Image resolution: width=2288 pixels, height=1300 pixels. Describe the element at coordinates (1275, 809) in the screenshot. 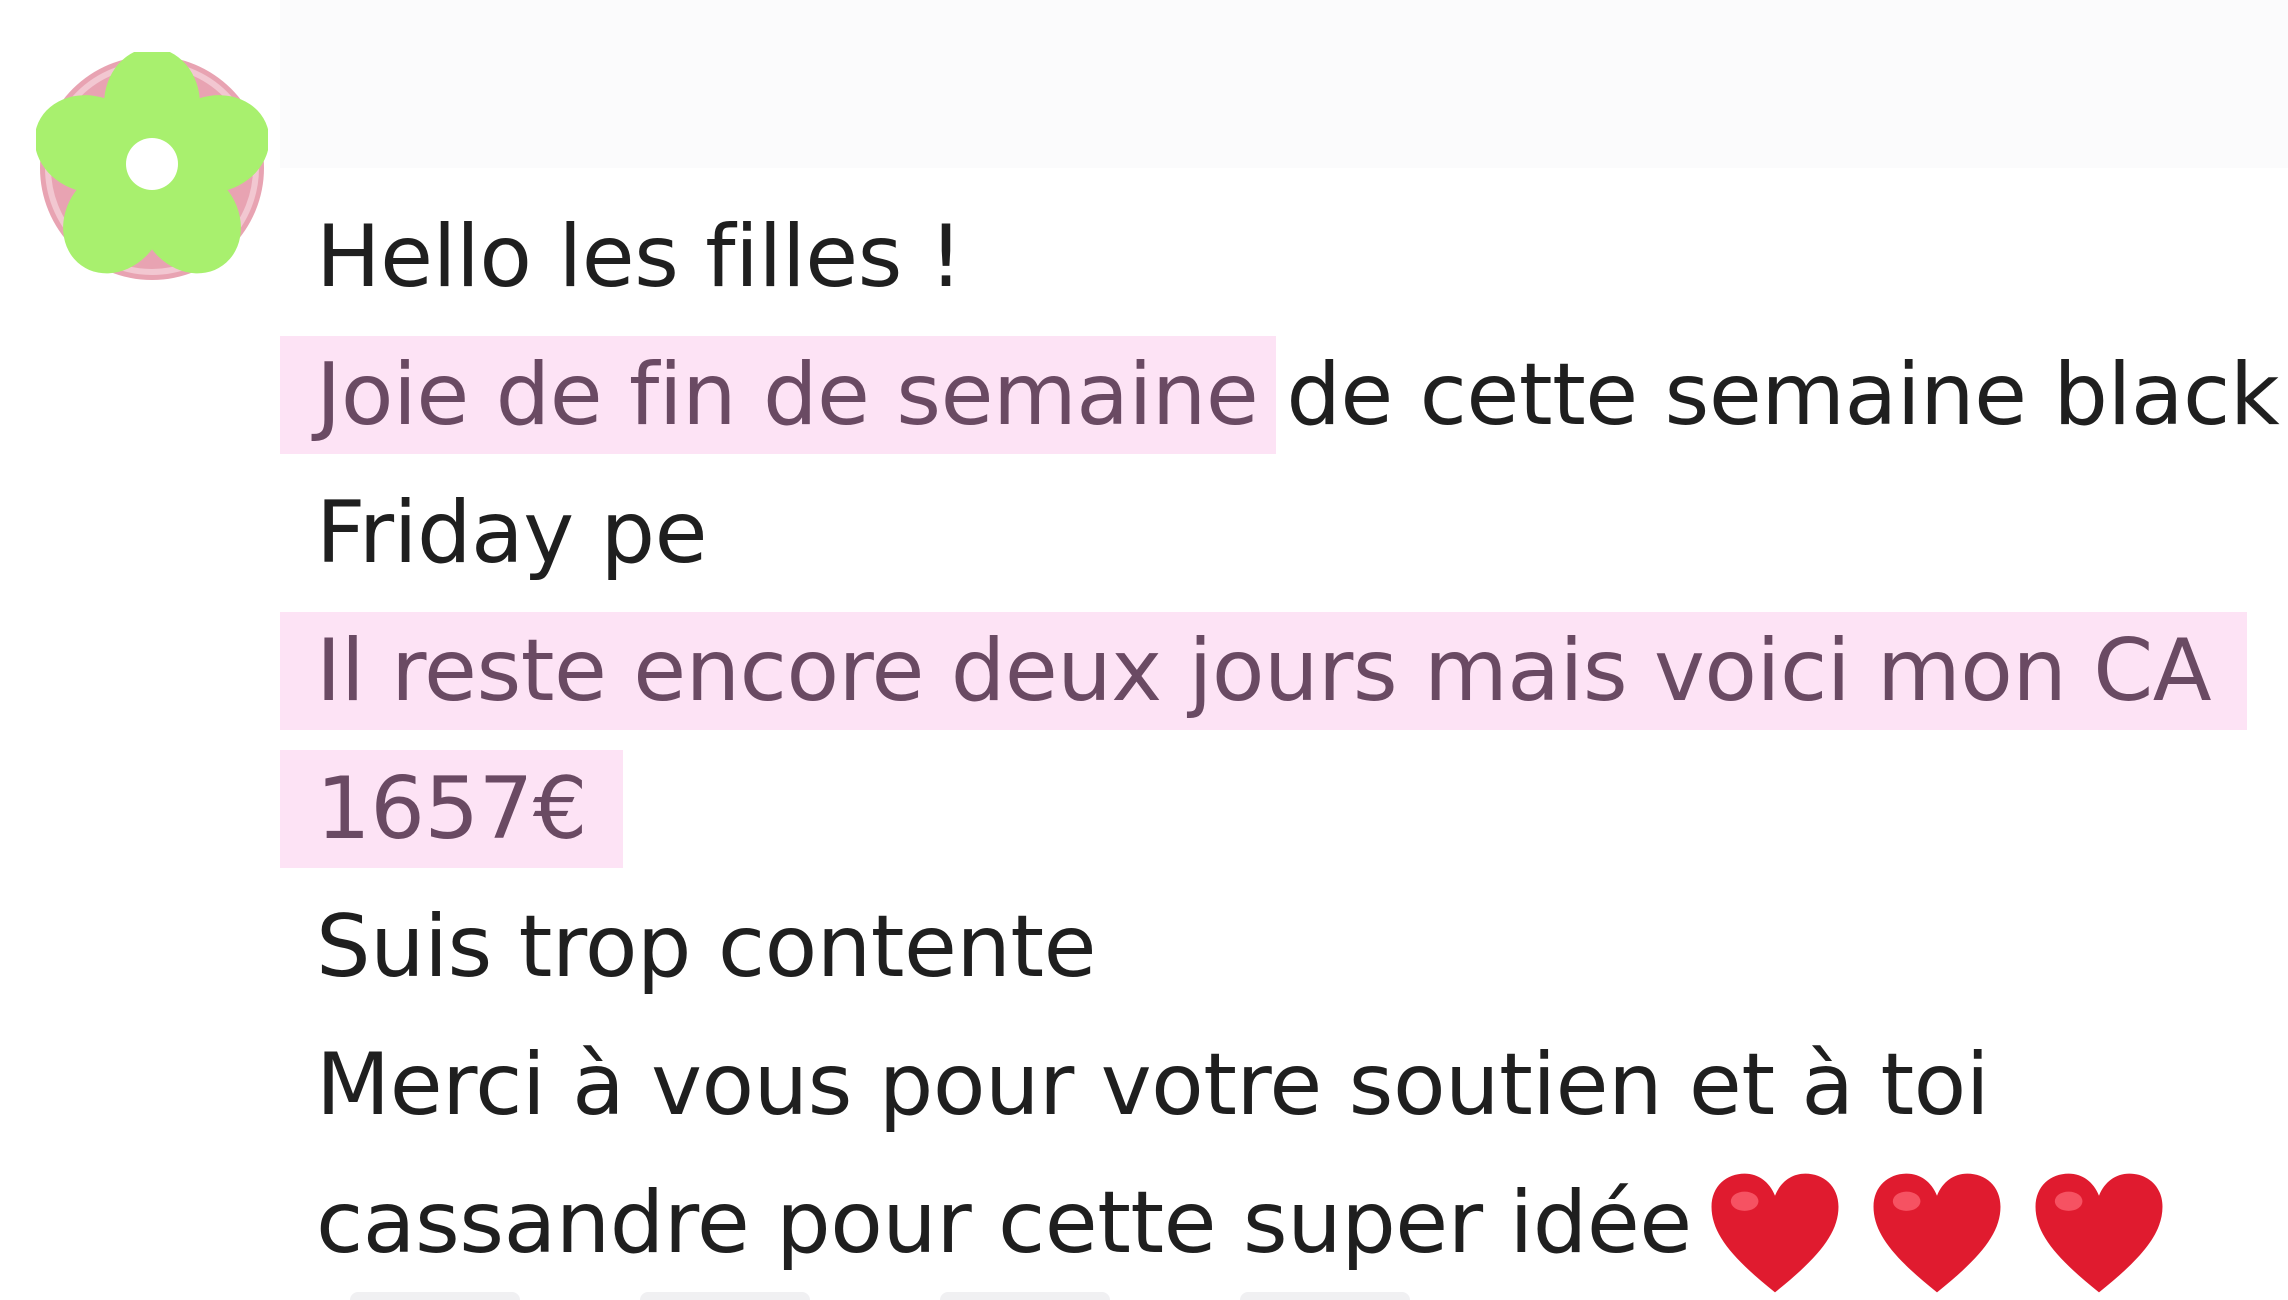

I see `message-line: 1657€` at that location.